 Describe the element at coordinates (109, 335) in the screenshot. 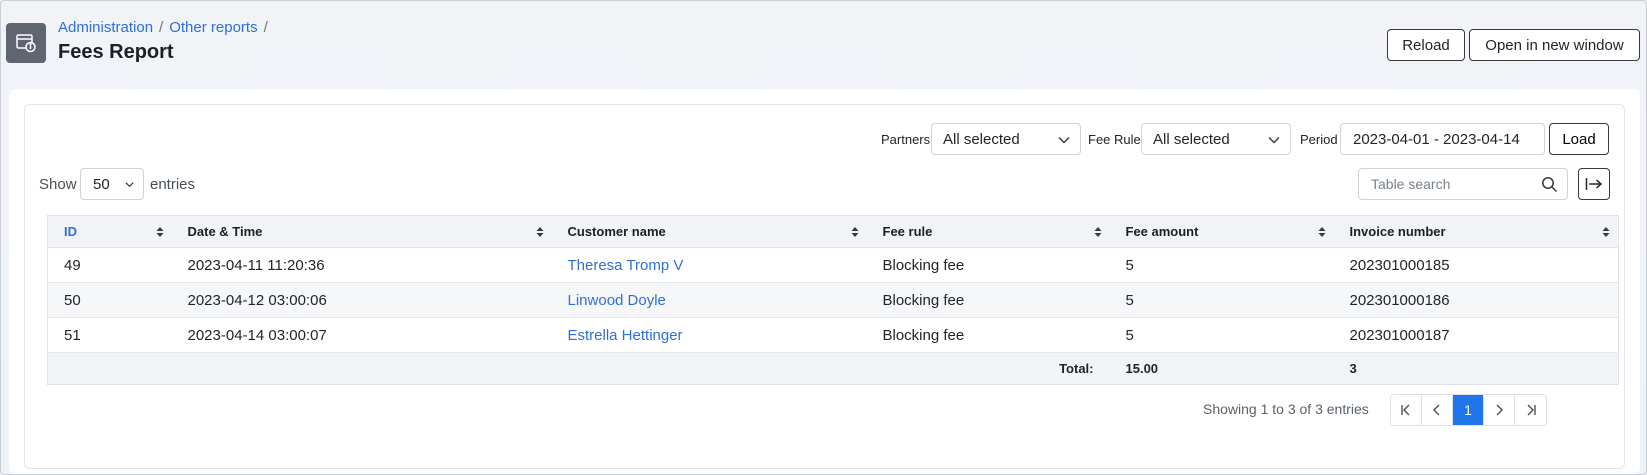

I see `cell-id: 51` at that location.